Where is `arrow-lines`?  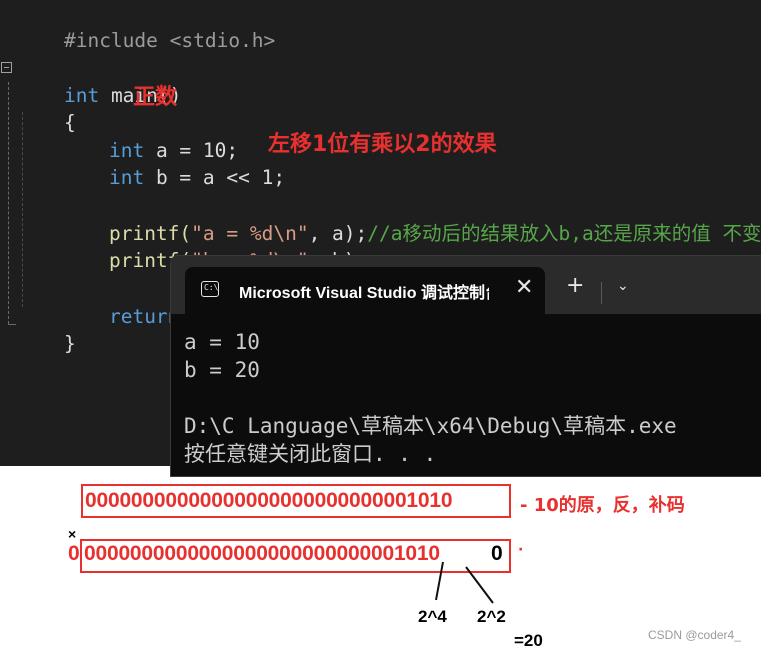
arrow-lines is located at coordinates (464, 582).